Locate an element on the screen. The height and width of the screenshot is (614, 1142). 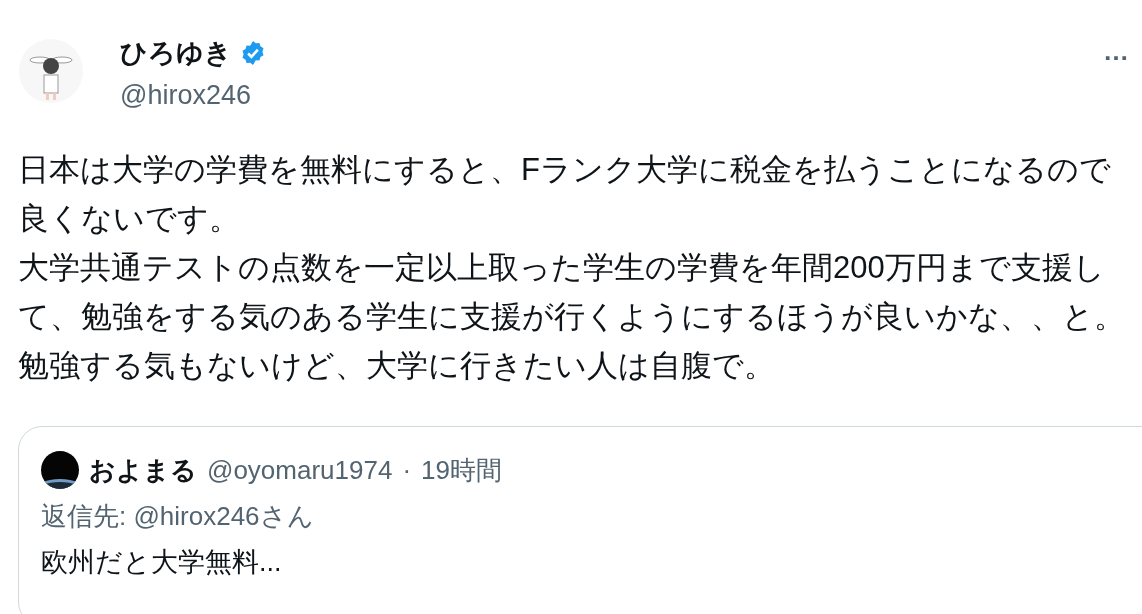
timestamp: 19時間 is located at coordinates (461, 470).